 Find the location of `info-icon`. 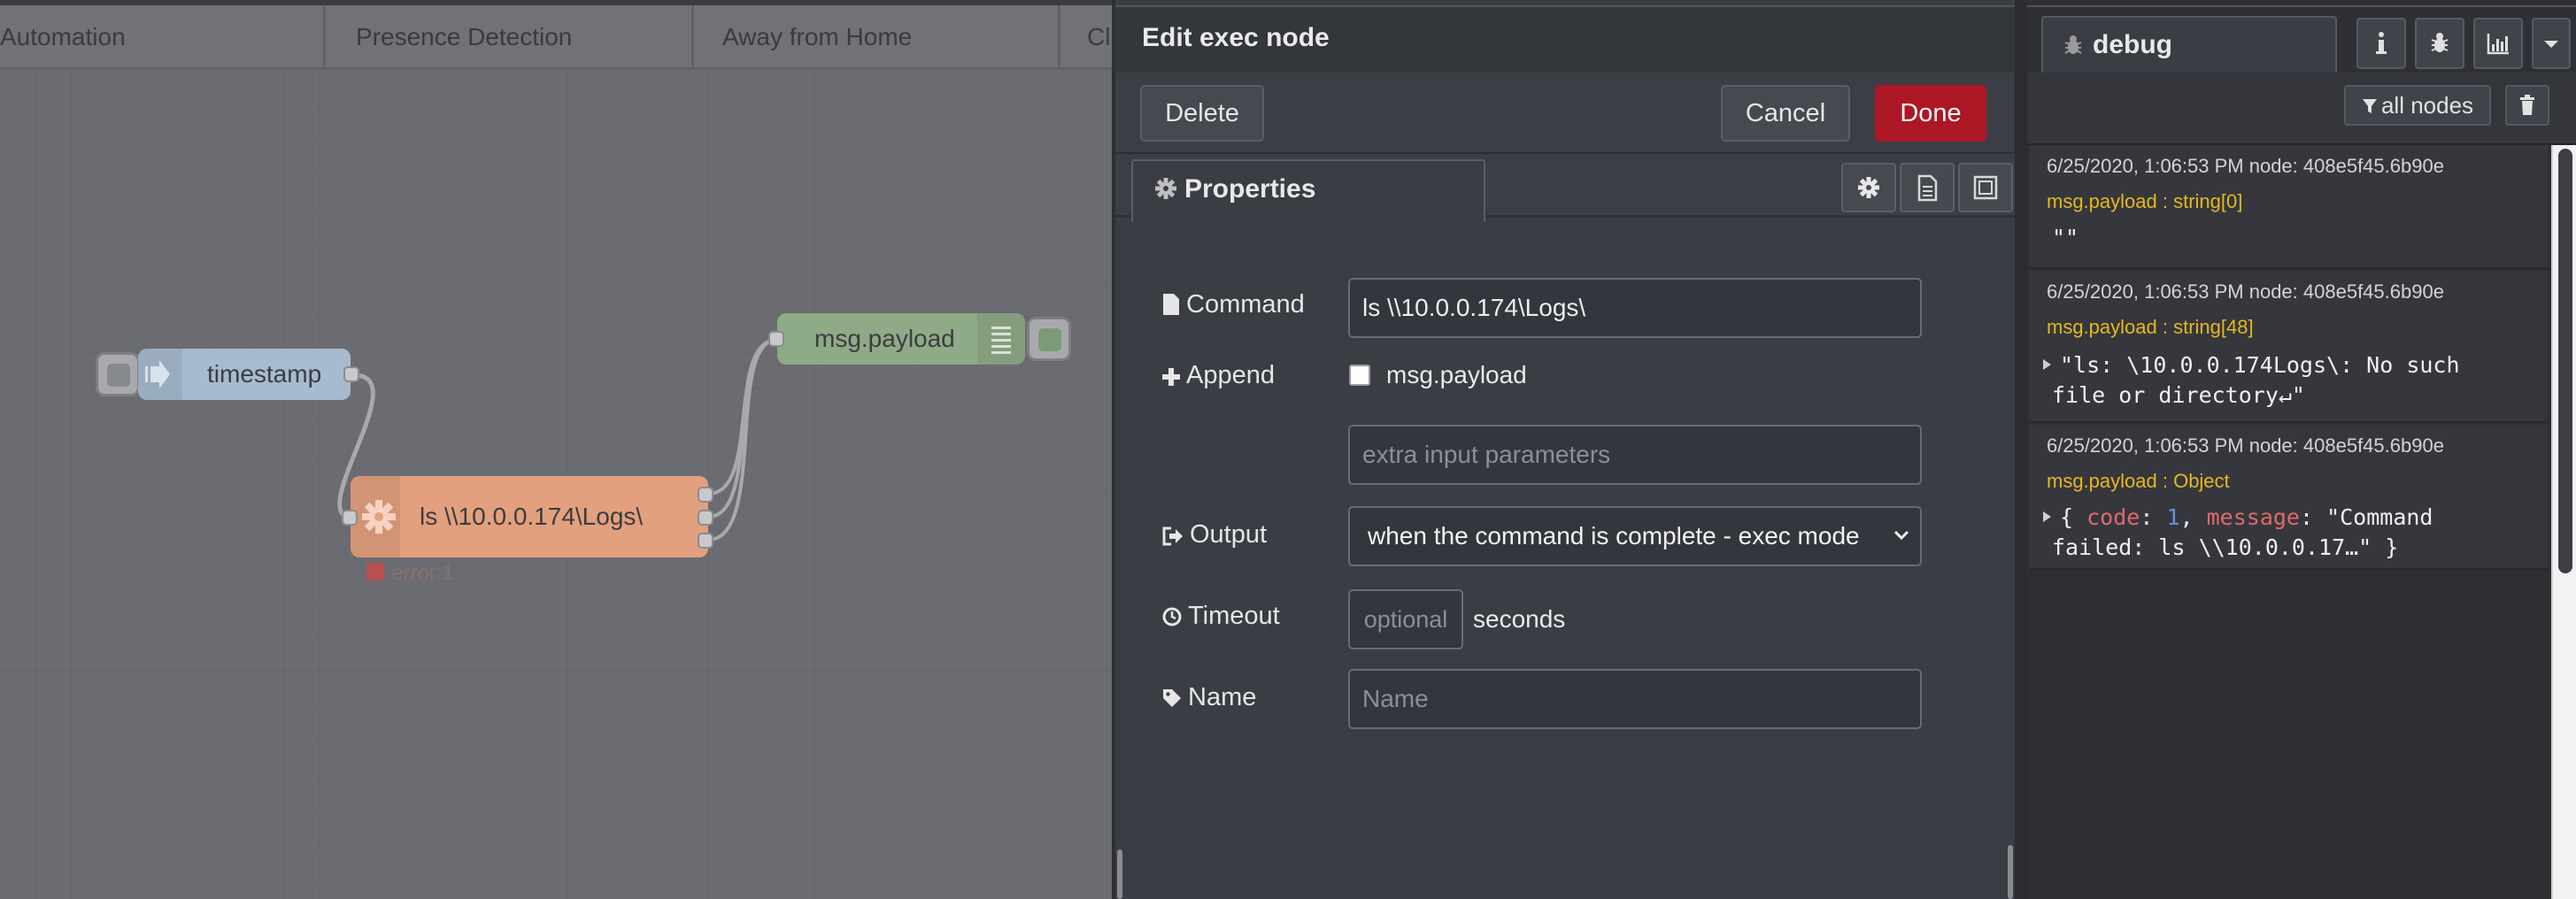

info-icon is located at coordinates (2381, 43).